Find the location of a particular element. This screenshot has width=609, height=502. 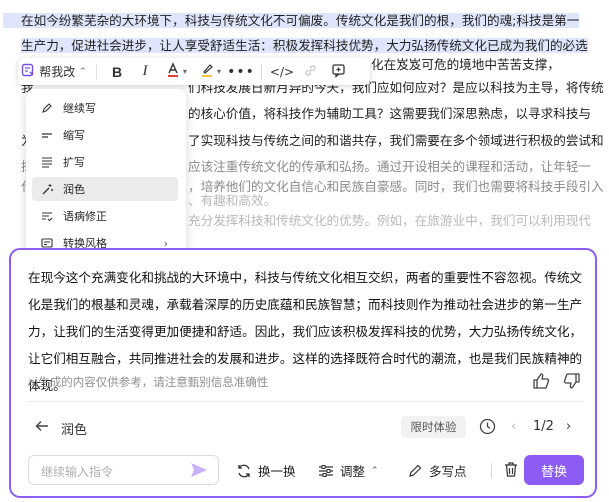

format-toolbar: 帮我改 ⌃ B I ▾ ▾ ••• </> is located at coordinates (194, 71).